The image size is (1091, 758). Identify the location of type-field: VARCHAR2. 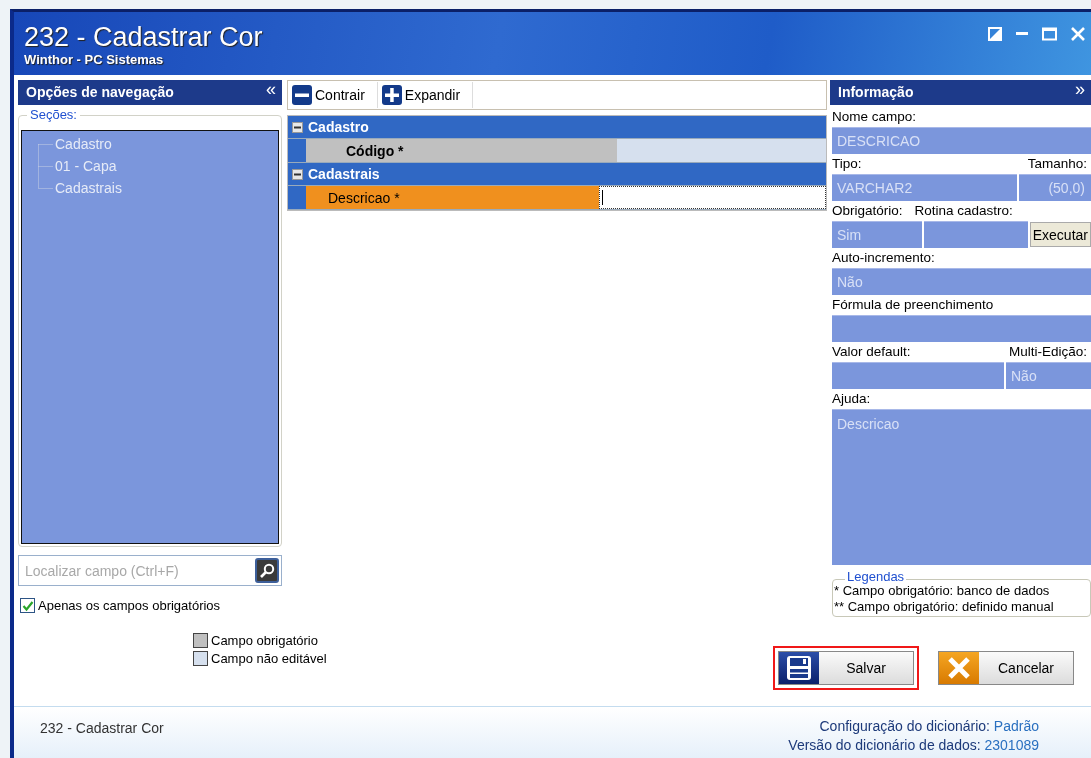
(924, 187).